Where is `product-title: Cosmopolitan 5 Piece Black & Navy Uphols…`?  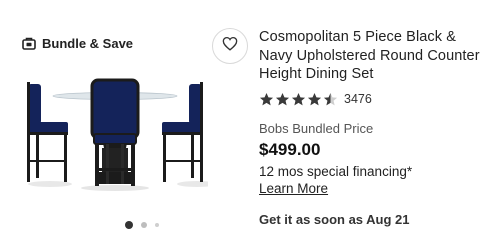 product-title: Cosmopolitan 5 Piece Black & Navy Uphols… is located at coordinates (375, 56).